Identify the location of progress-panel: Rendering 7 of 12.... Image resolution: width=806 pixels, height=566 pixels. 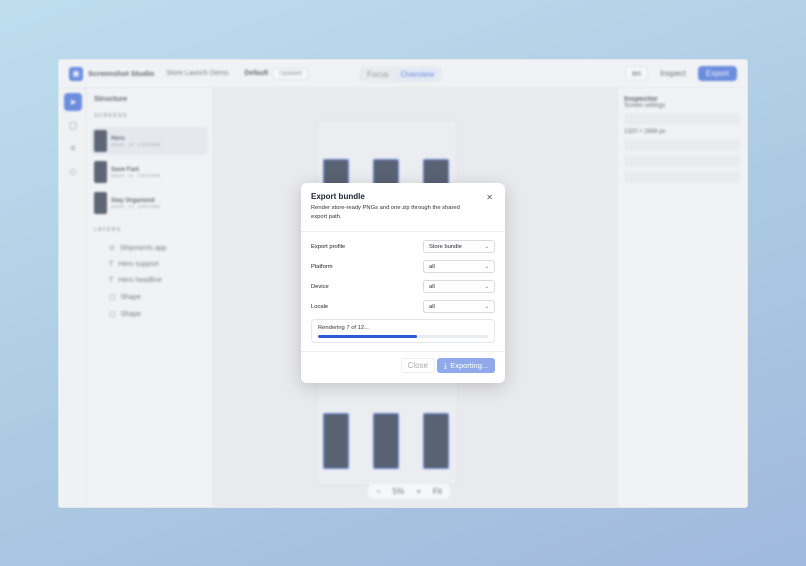
(403, 331).